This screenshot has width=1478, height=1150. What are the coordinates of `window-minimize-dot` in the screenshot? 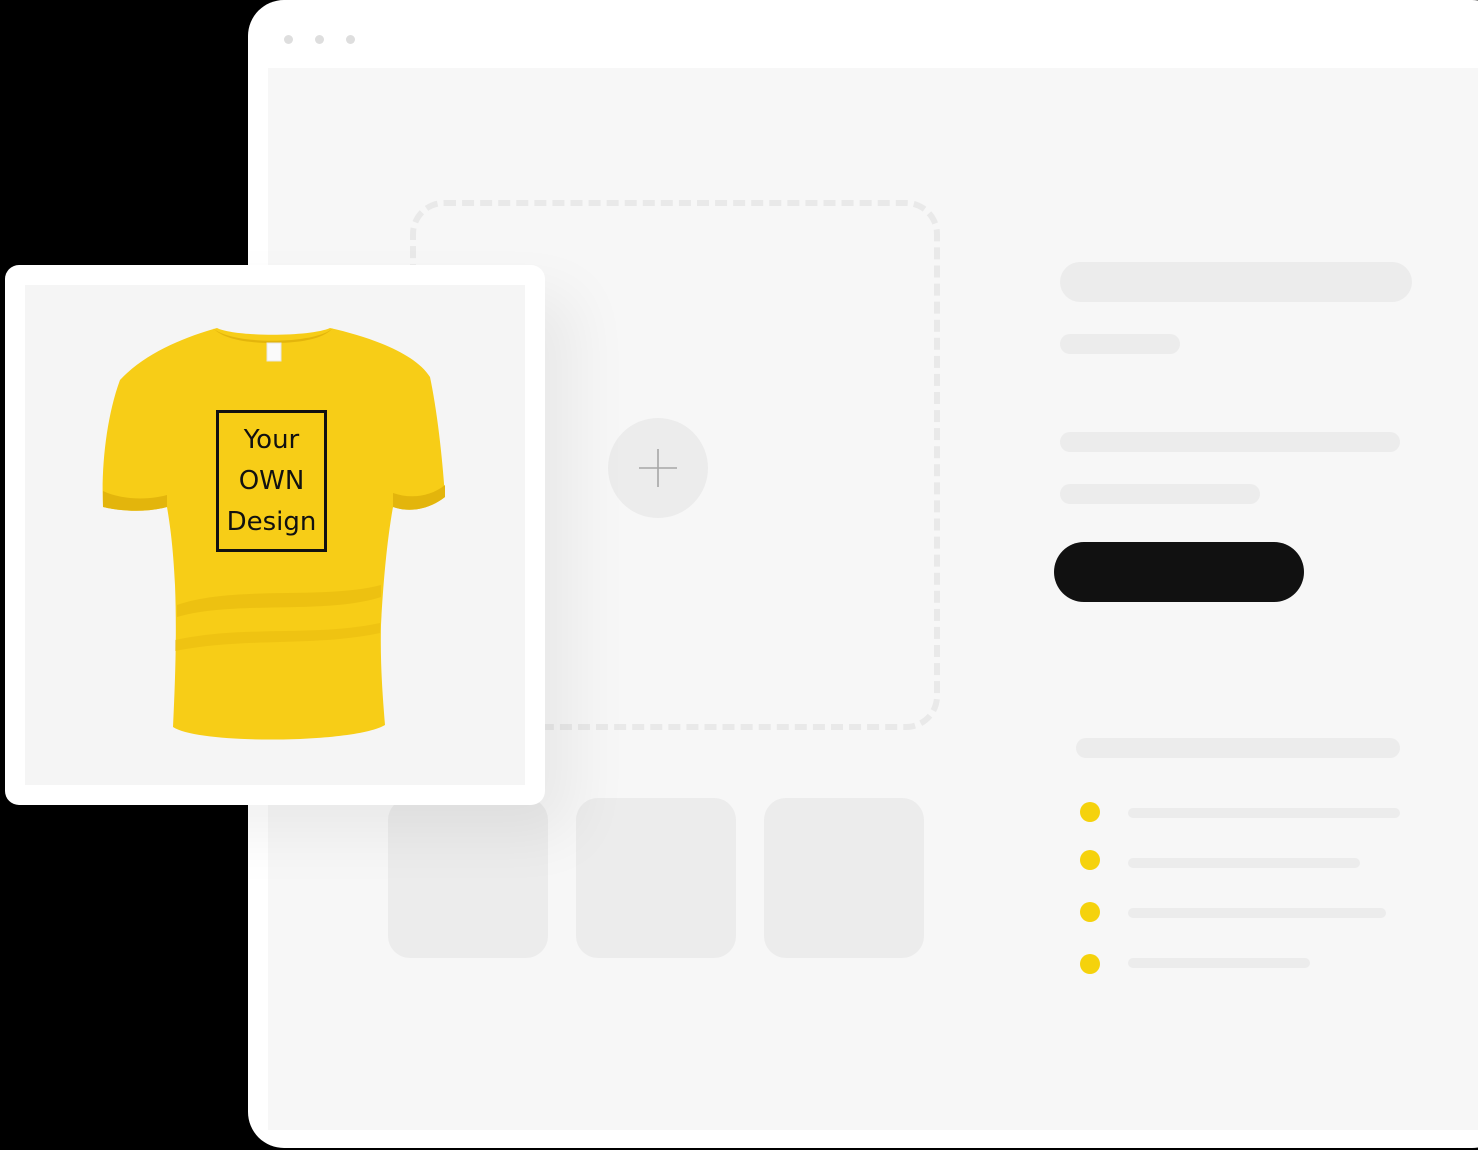 It's located at (319, 39).